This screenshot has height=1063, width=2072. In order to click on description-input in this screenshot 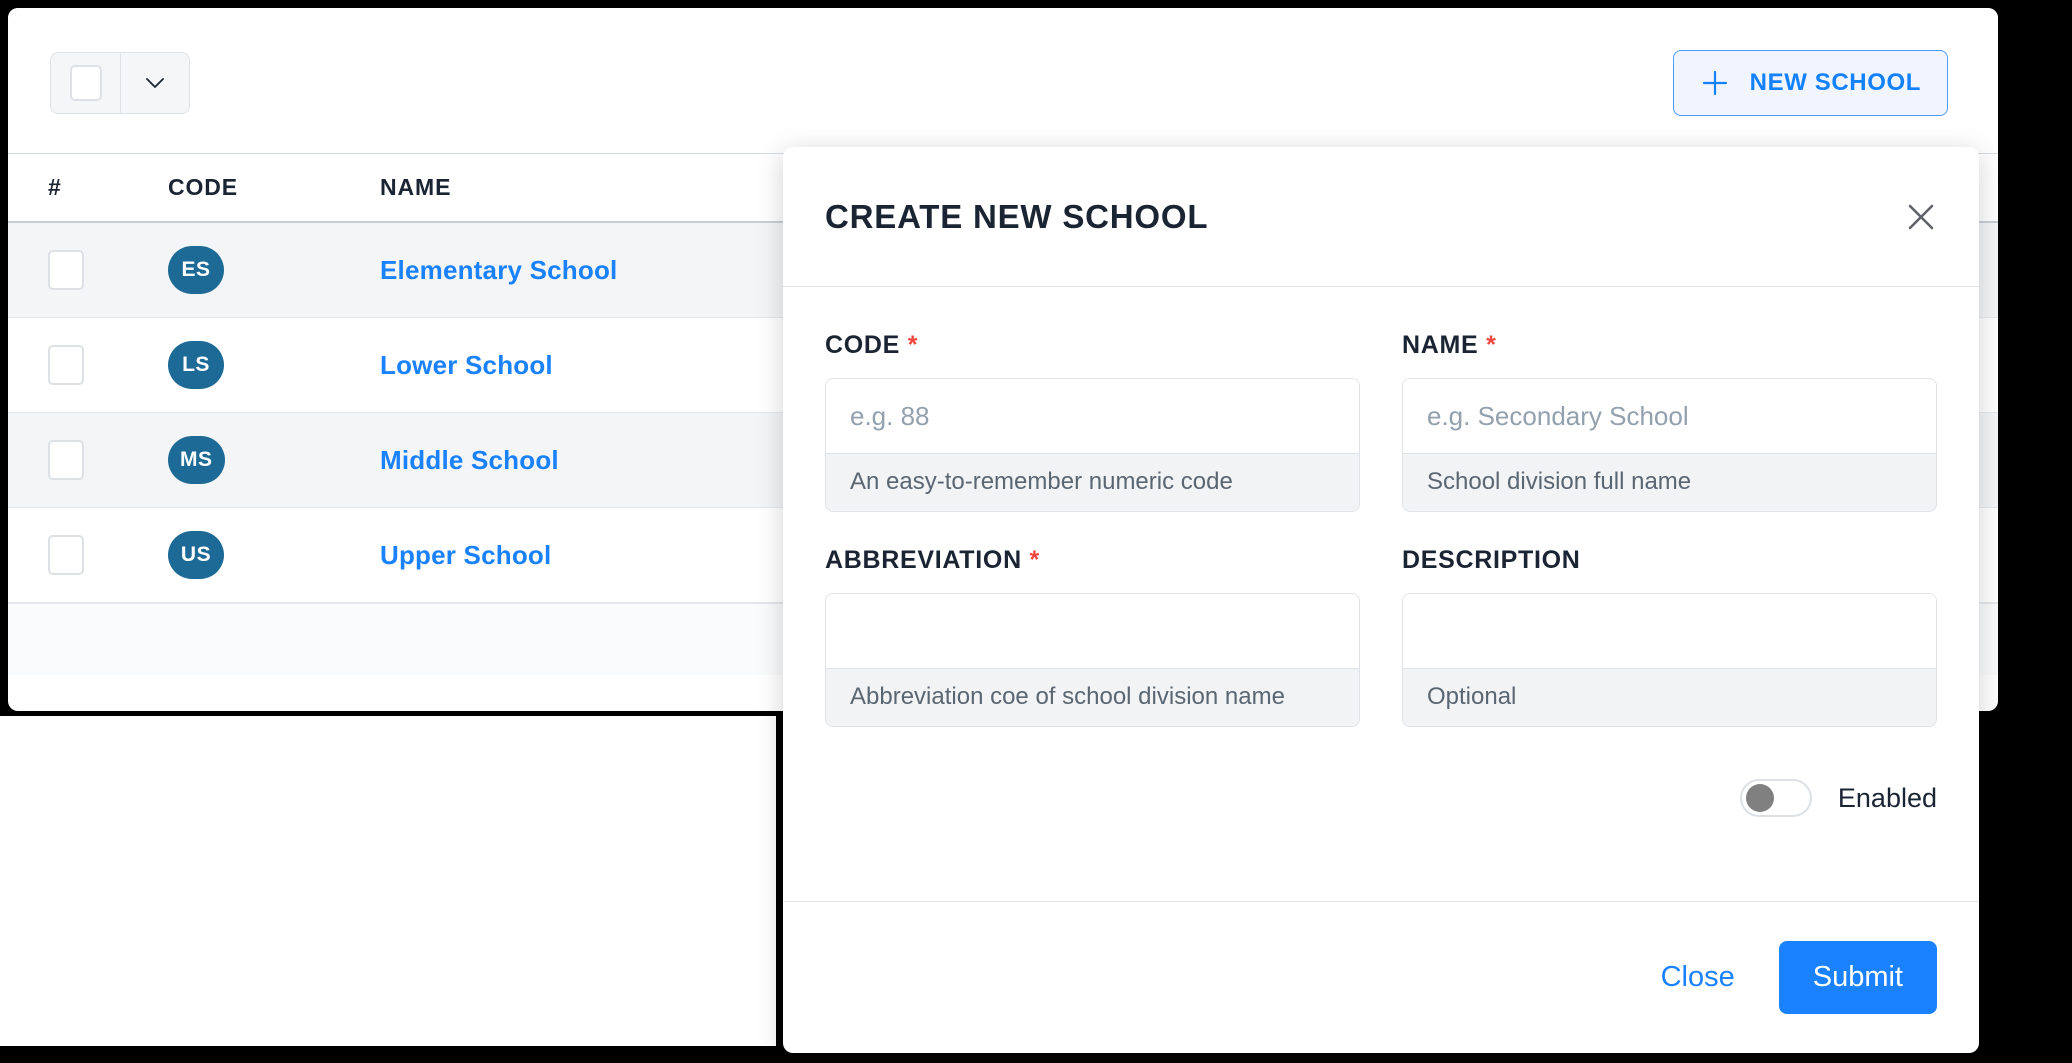, I will do `click(1669, 631)`.